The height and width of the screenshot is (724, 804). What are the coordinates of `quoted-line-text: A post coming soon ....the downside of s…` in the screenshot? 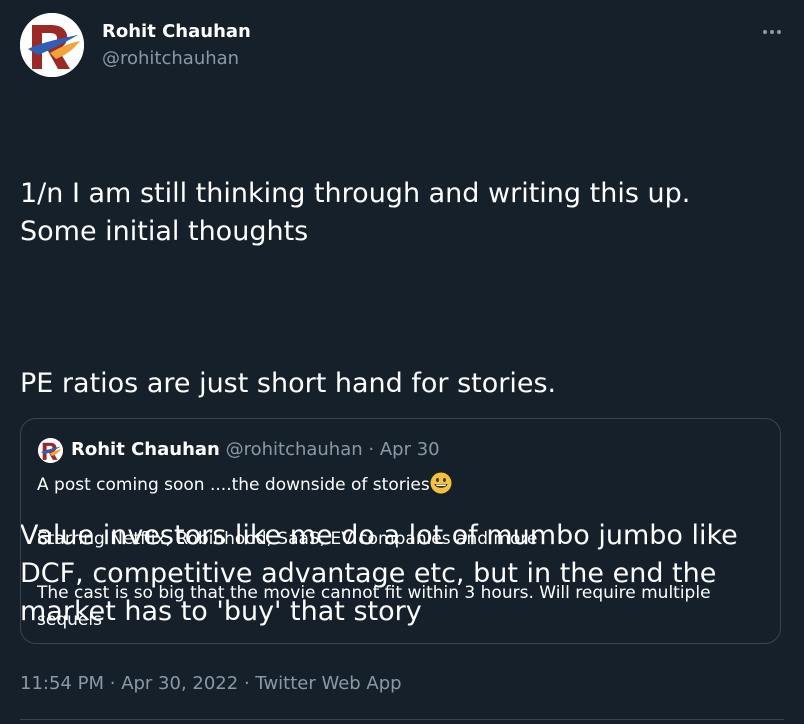 It's located at (233, 485).